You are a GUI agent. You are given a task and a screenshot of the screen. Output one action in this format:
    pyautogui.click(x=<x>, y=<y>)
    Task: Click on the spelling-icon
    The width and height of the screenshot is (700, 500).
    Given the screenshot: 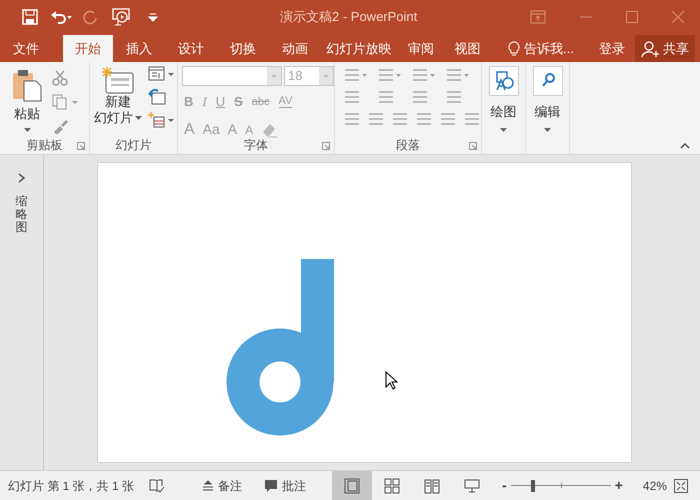 What is the action you would take?
    pyautogui.click(x=156, y=486)
    